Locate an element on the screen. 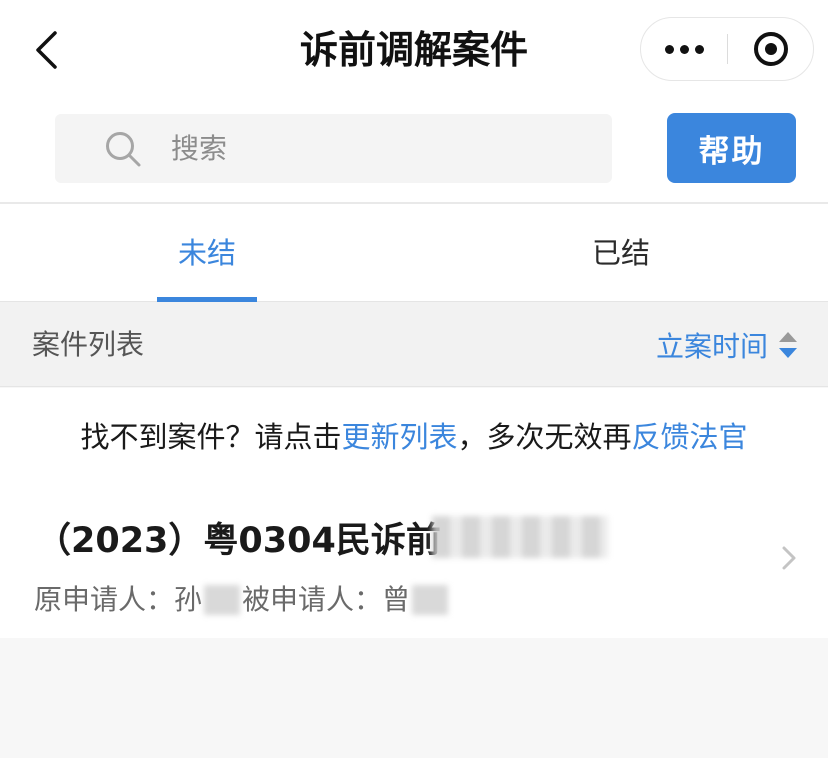 The image size is (828, 758). more-button is located at coordinates (684, 49).